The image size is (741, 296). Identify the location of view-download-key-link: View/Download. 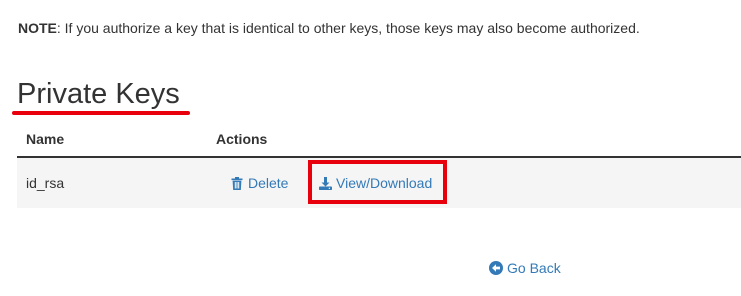
(375, 183).